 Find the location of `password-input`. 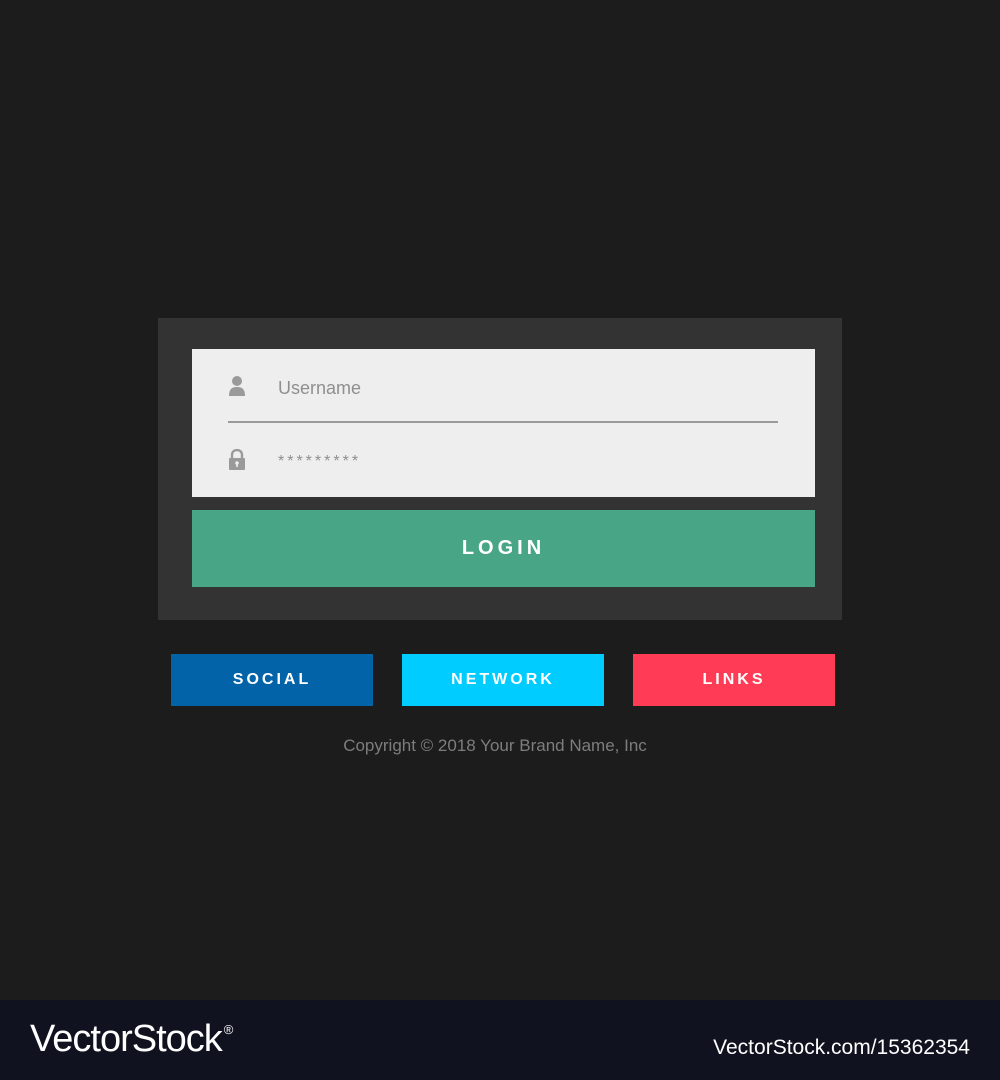

password-input is located at coordinates (518, 462).